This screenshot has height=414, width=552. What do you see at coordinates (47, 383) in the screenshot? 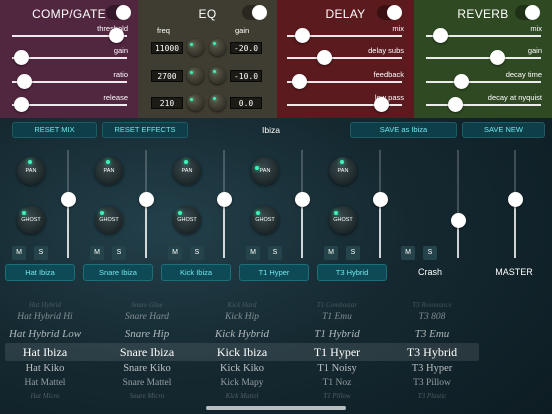
I see `picker-item: Hat Mattel` at bounding box center [47, 383].